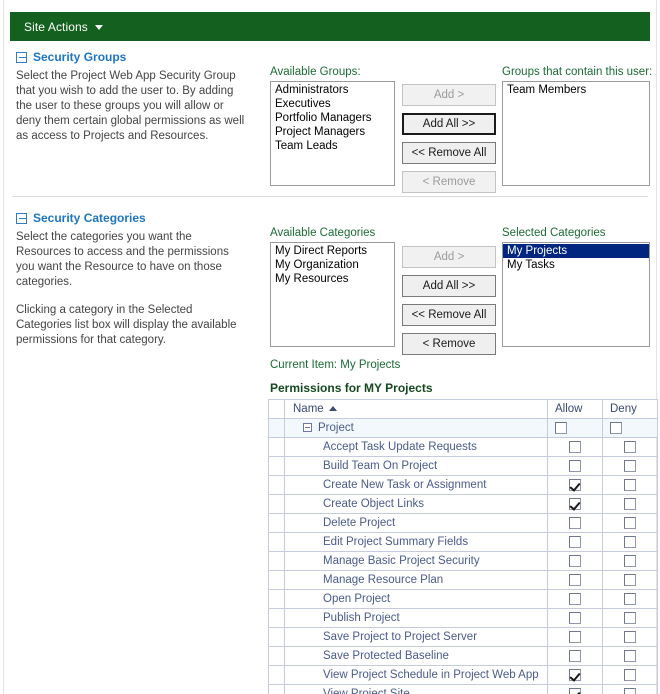  What do you see at coordinates (449, 257) in the screenshot?
I see `add-category-button: Add >` at bounding box center [449, 257].